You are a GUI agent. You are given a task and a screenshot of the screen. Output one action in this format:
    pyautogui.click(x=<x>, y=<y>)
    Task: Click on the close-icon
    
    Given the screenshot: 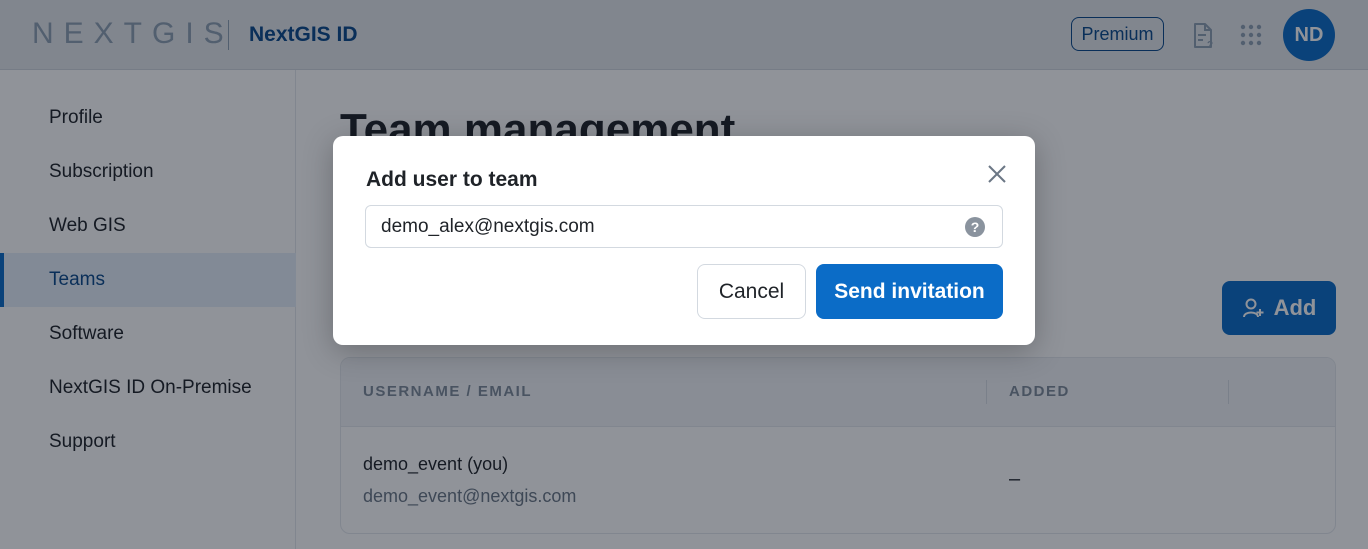 What is the action you would take?
    pyautogui.click(x=997, y=174)
    